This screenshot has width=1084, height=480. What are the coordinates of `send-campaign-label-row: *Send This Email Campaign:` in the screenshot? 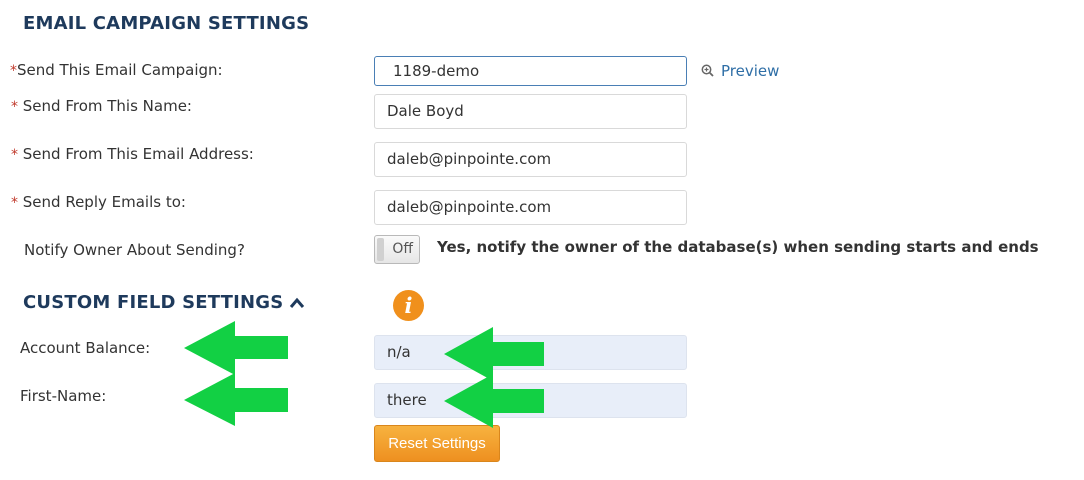 It's located at (116, 70).